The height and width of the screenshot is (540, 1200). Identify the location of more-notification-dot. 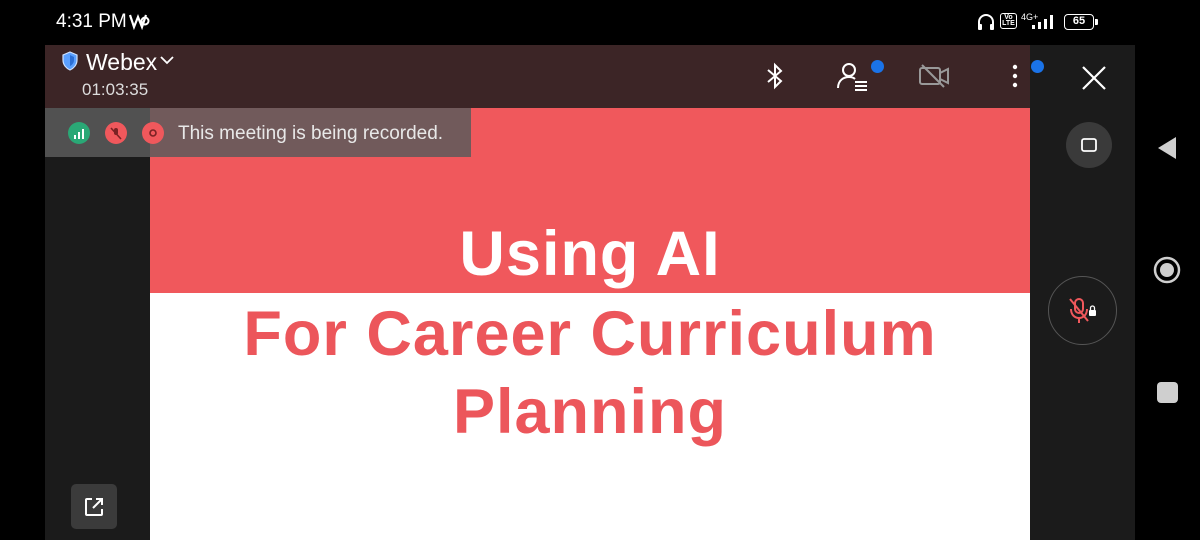
(1037, 66).